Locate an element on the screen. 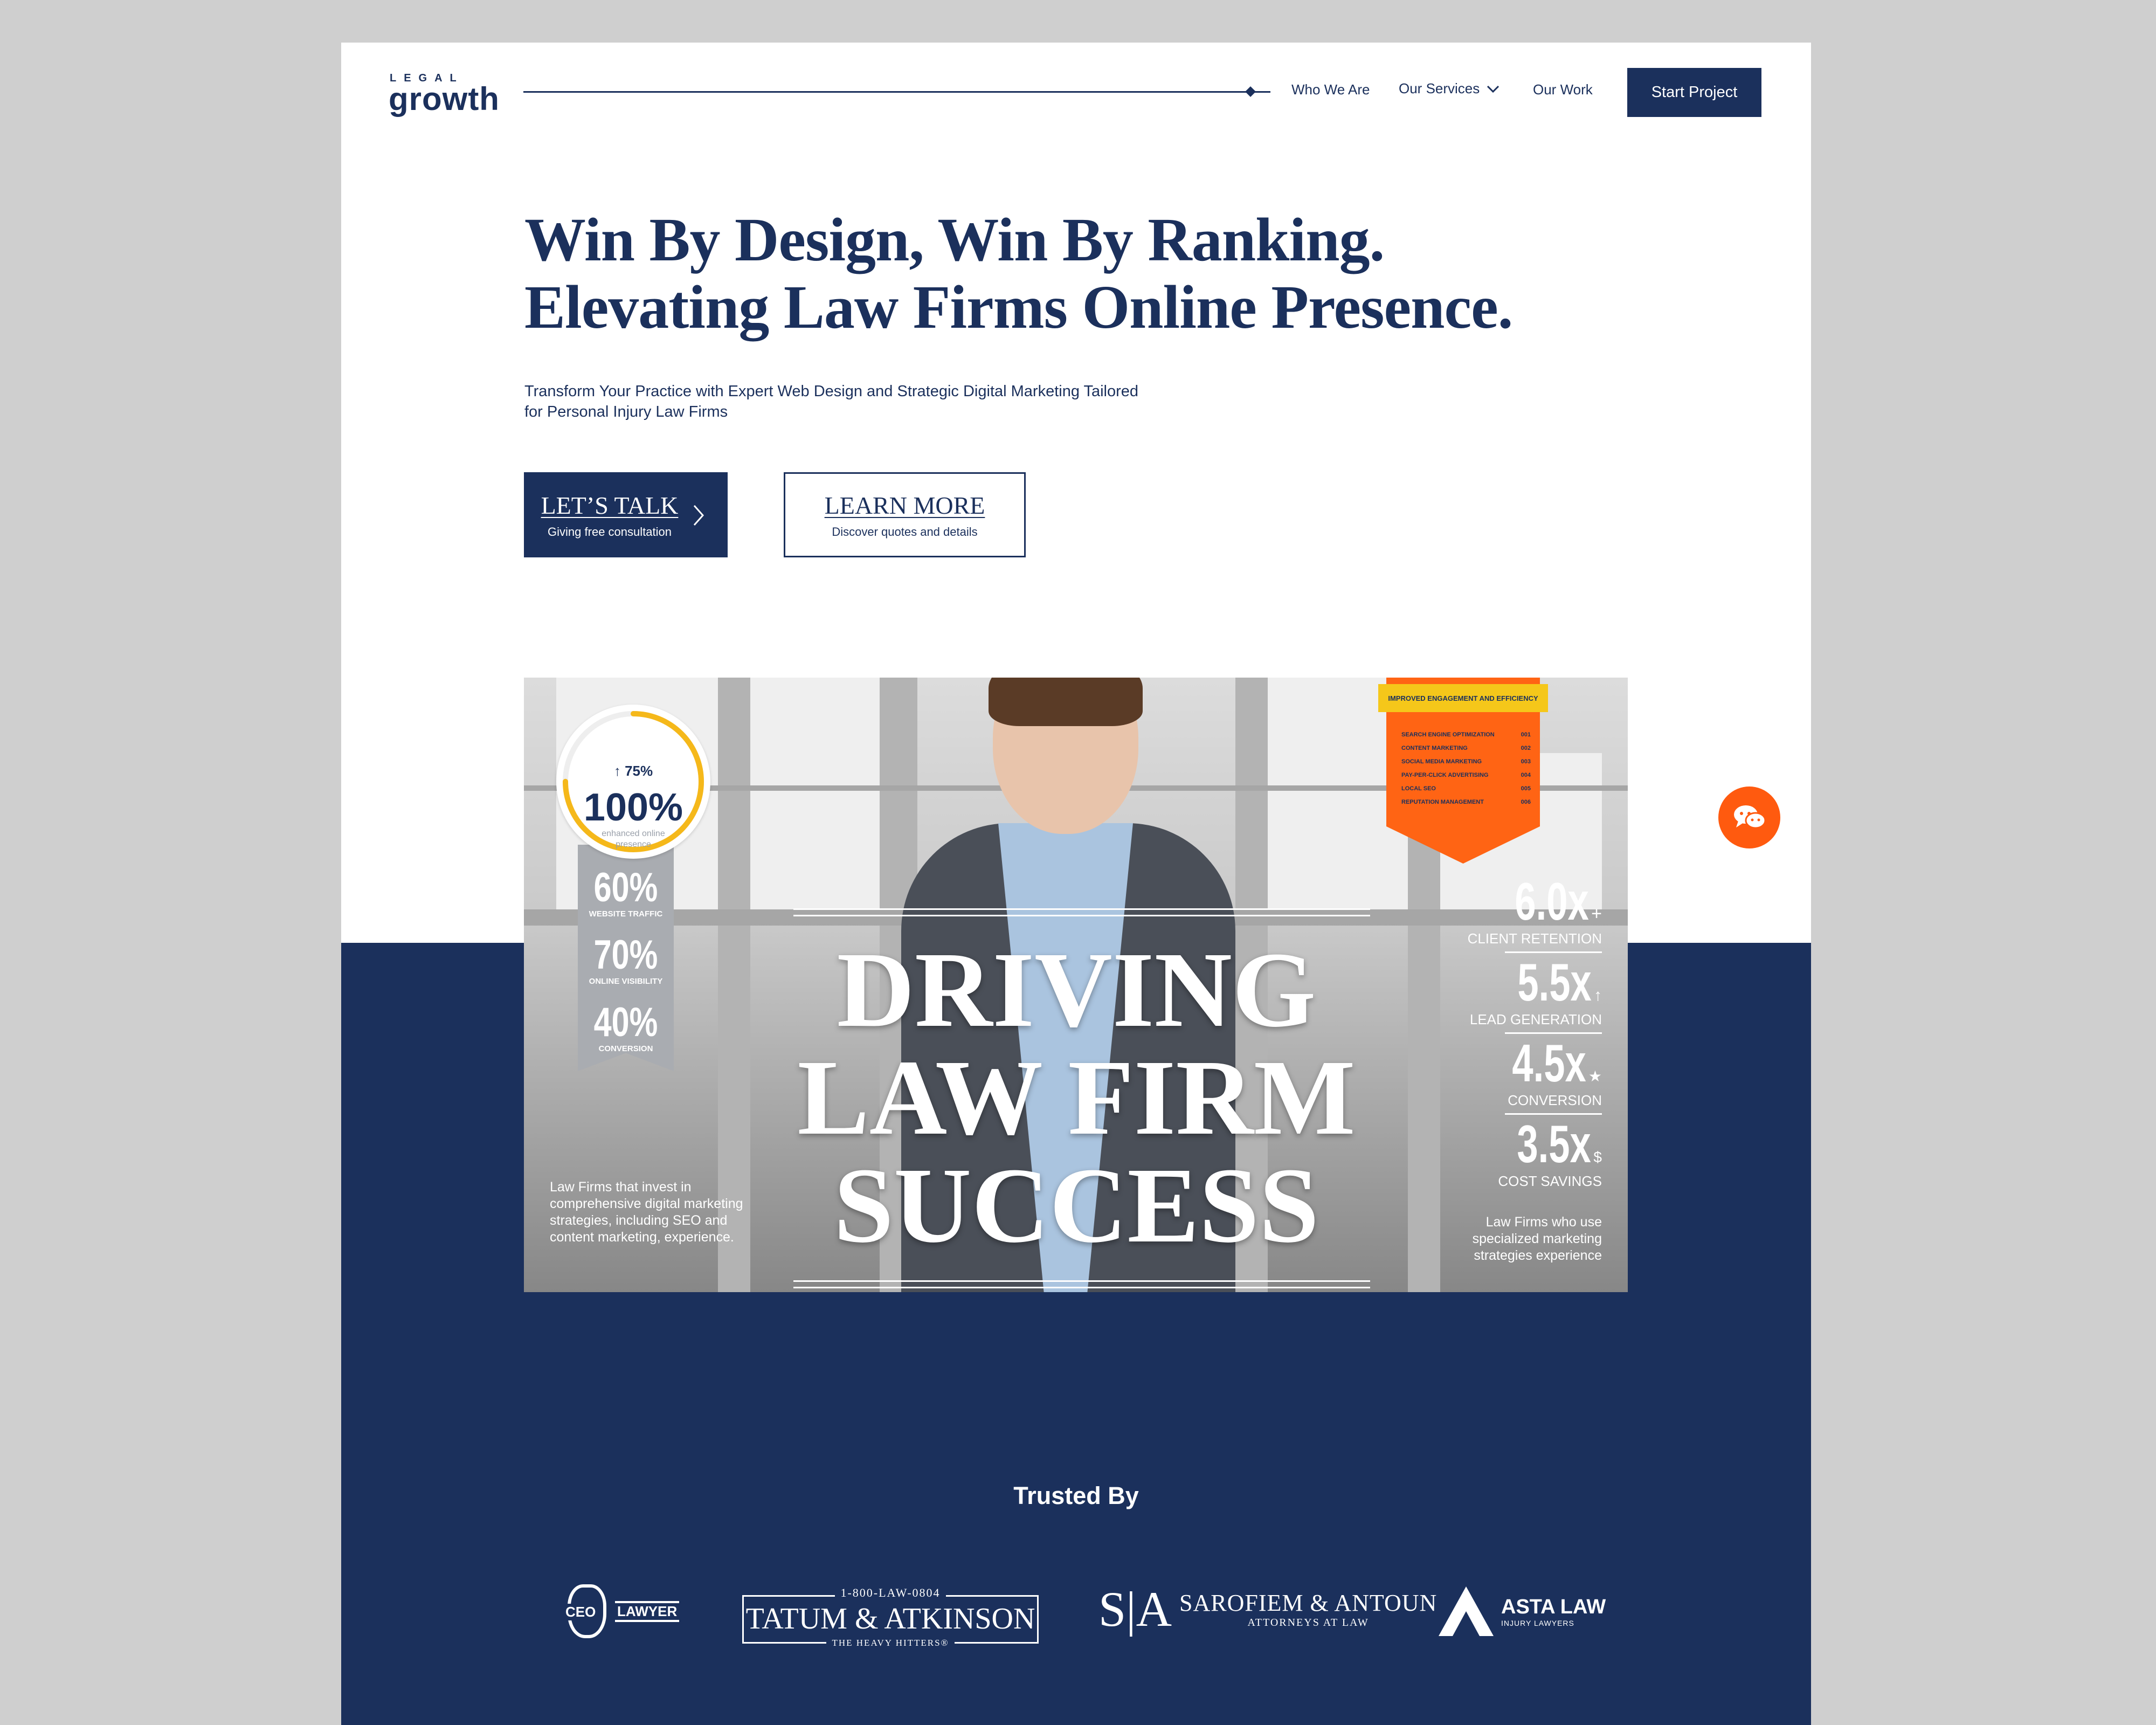 The height and width of the screenshot is (1725, 2156). multiplier-label: CLIENT RETENTION is located at coordinates (1534, 938).